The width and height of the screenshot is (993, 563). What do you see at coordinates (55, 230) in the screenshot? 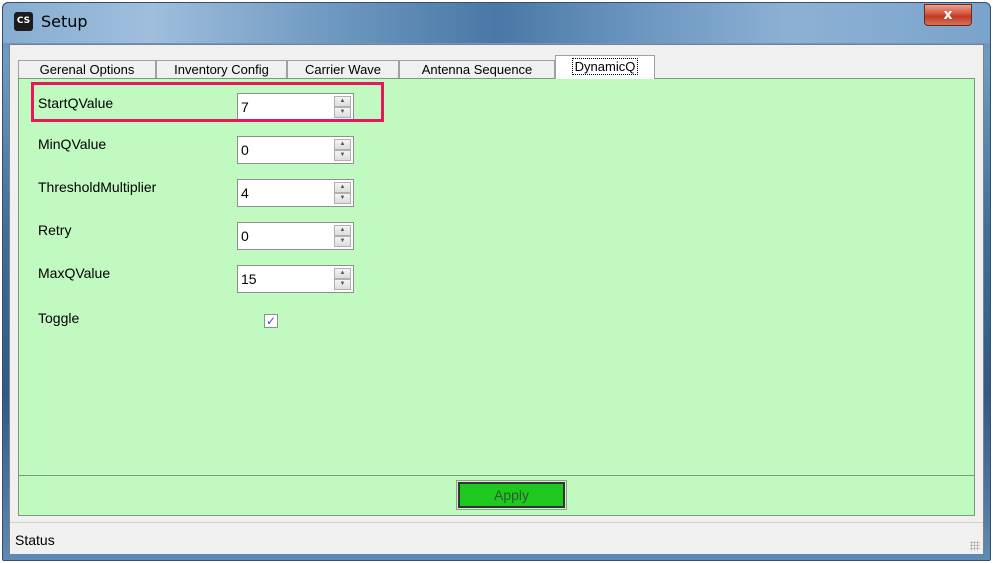
I see `retry-label: Retry` at bounding box center [55, 230].